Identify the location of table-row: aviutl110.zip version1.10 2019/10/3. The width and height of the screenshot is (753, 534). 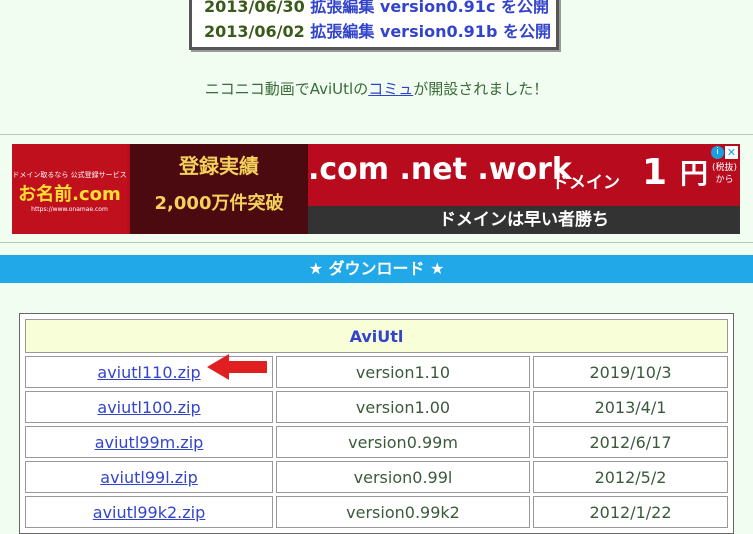
(376, 372).